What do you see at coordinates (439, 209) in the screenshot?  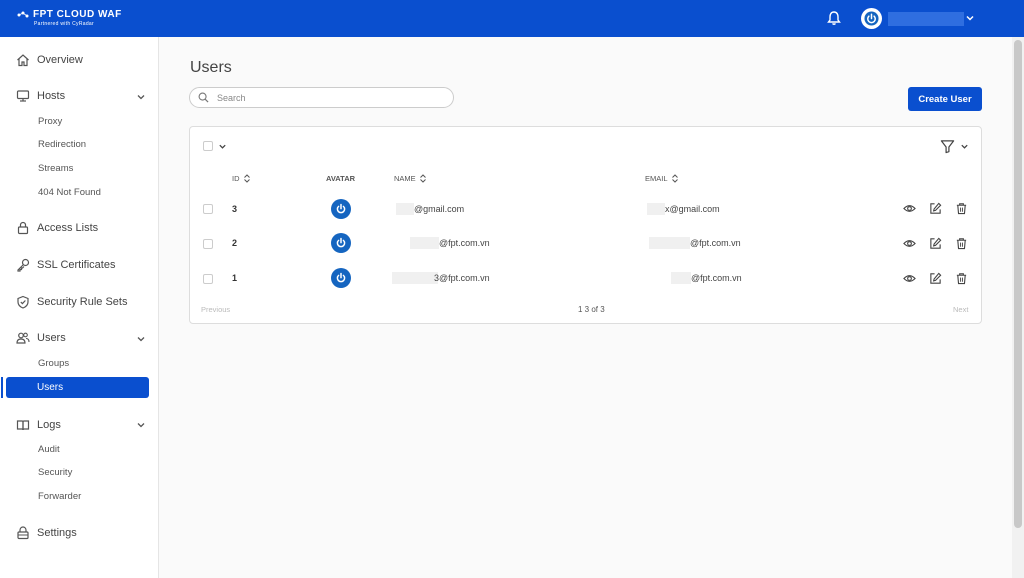 I see `row-name: @gmail.com` at bounding box center [439, 209].